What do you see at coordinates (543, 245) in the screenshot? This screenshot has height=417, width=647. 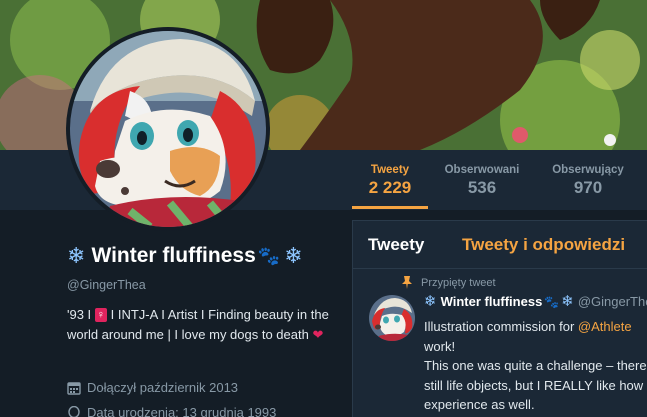 I see `tab-tweets-and-replies: Tweety i odpowiedzi` at bounding box center [543, 245].